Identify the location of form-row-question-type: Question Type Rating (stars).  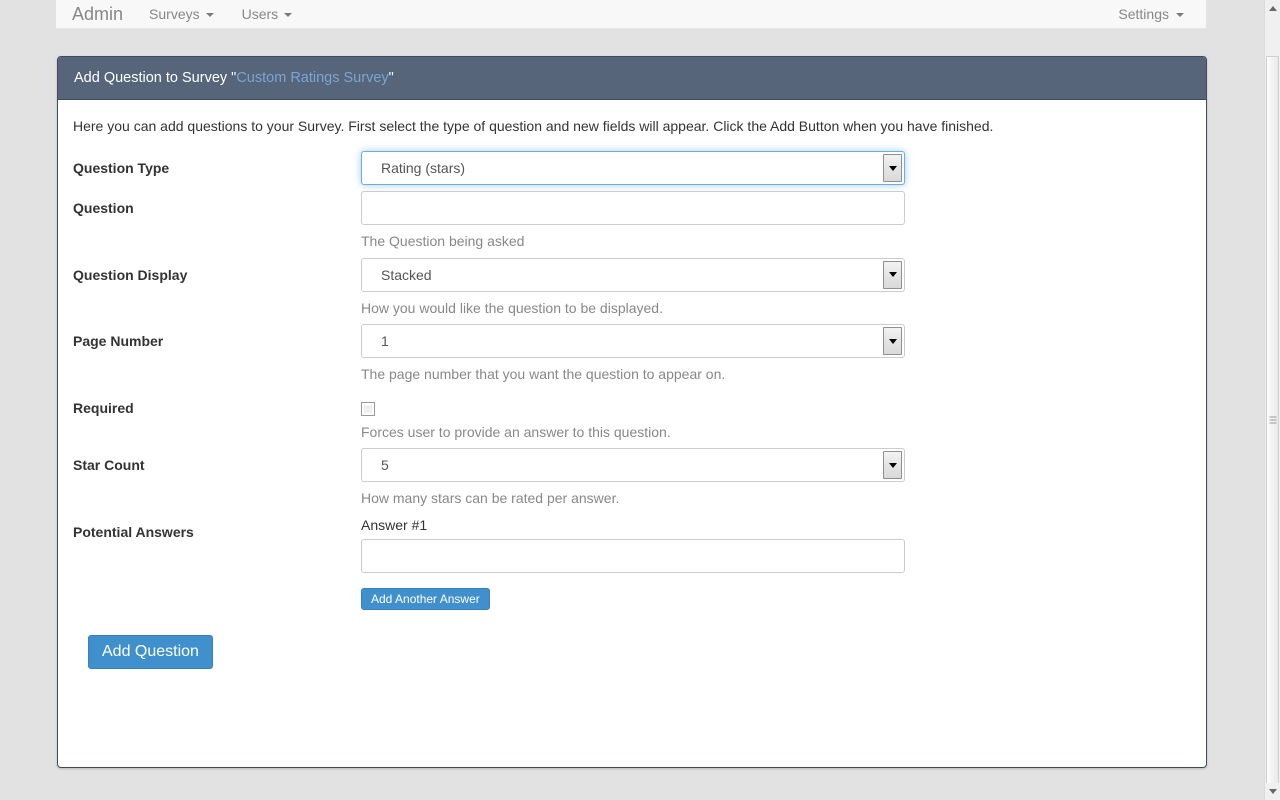
(632, 168).